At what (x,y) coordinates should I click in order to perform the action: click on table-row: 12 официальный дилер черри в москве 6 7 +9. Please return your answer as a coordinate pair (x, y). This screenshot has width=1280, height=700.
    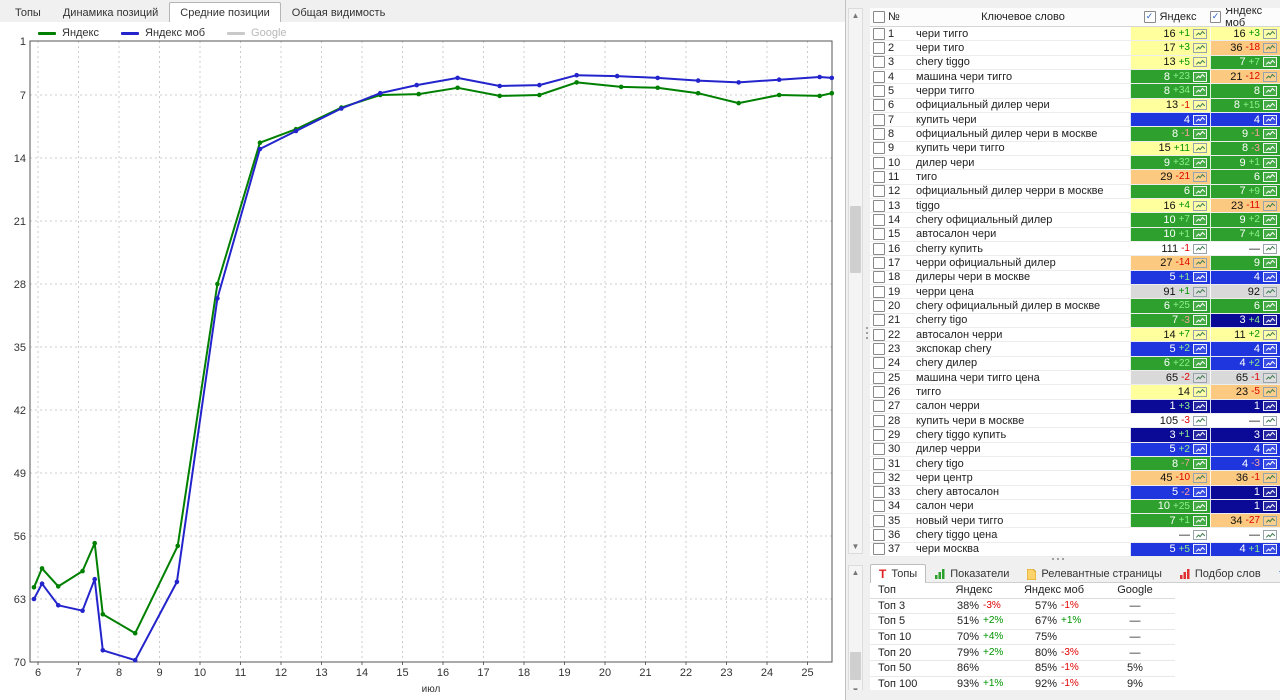
    Looking at the image, I should click on (1075, 191).